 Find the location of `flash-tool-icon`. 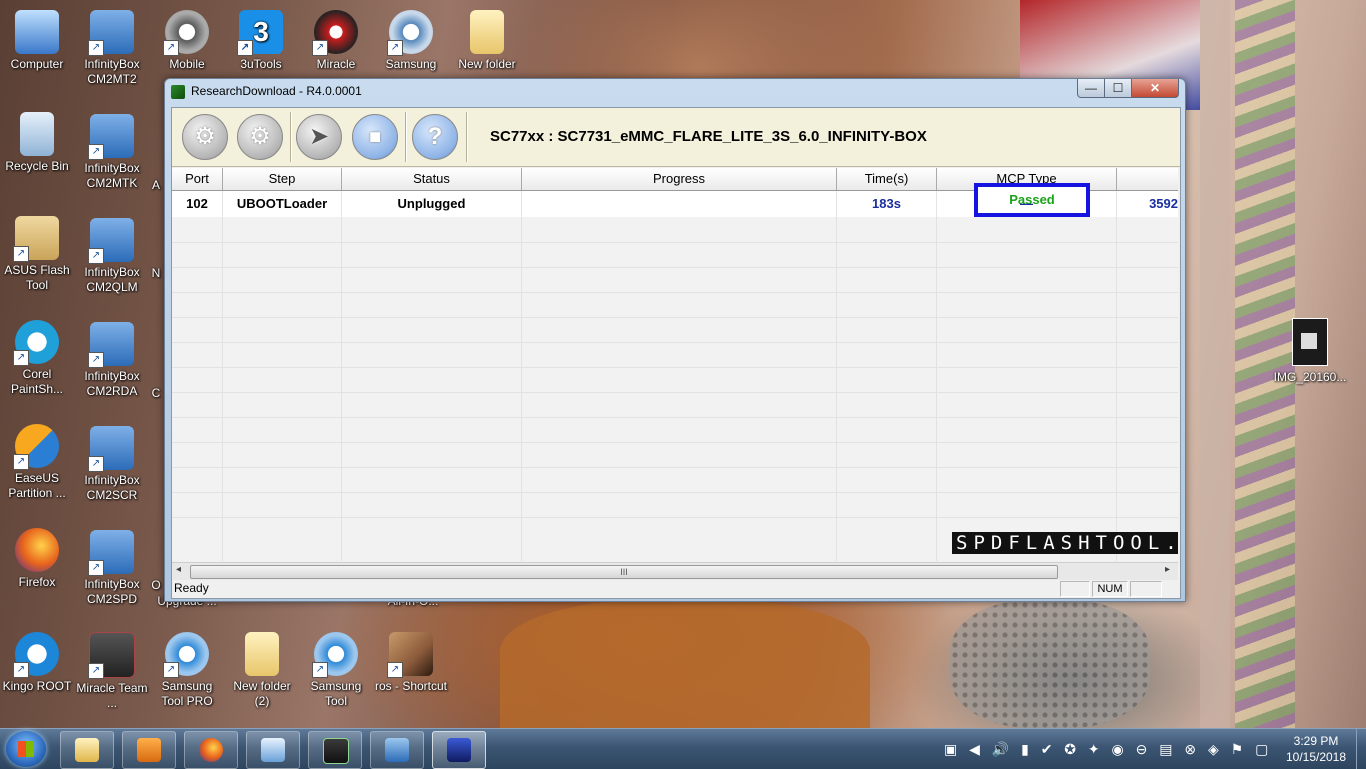

flash-tool-icon is located at coordinates (459, 750).